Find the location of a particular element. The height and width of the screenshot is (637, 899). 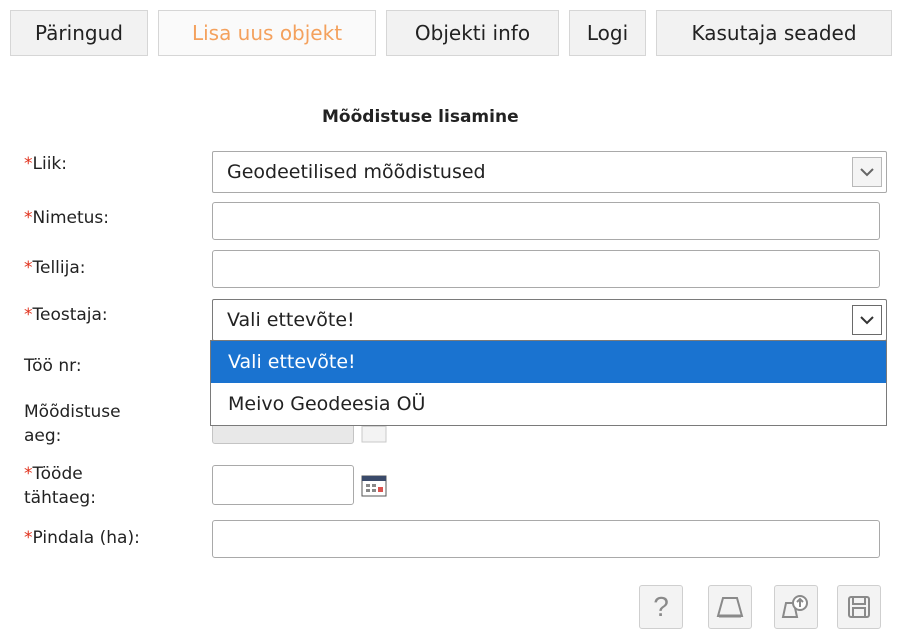

zoom-to-shape-icon is located at coordinates (794, 606).